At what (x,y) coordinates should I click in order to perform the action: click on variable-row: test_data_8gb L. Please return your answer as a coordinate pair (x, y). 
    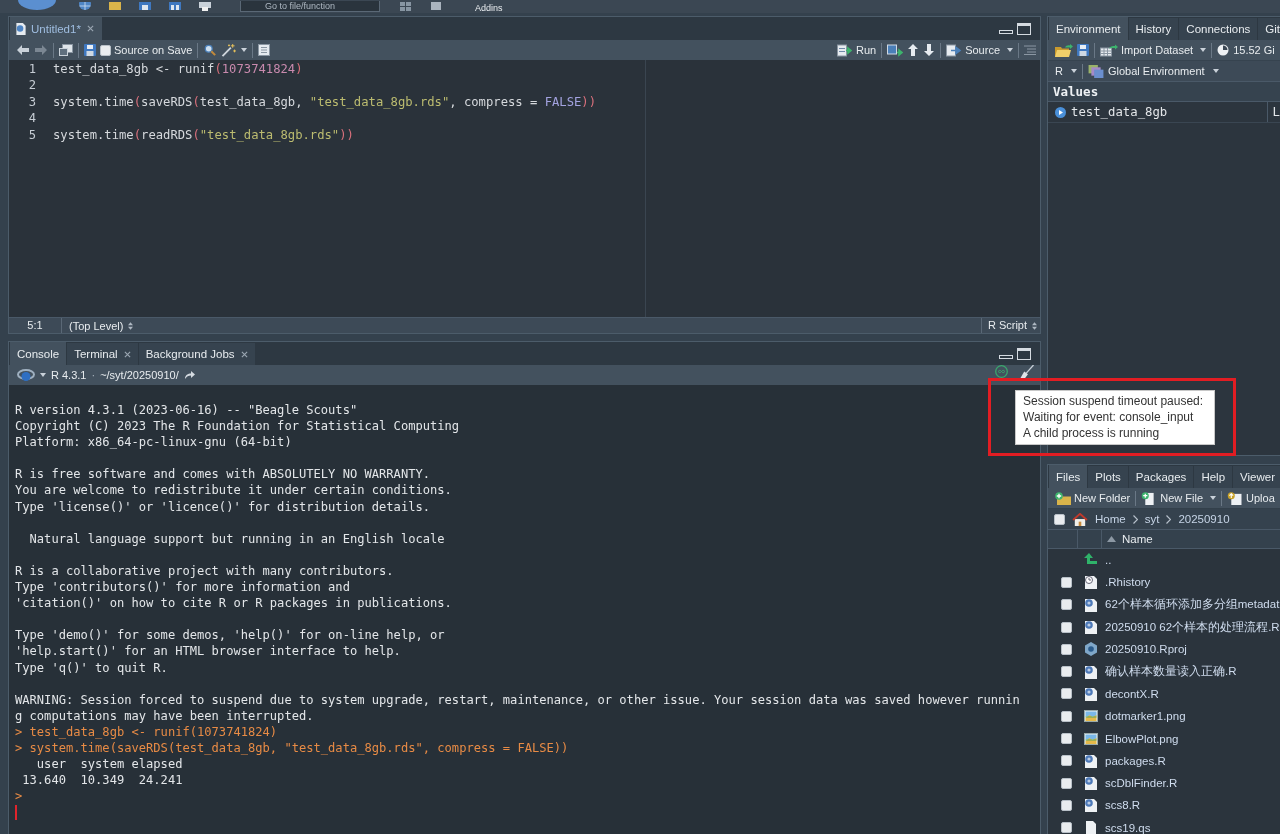
    Looking at the image, I should click on (1164, 112).